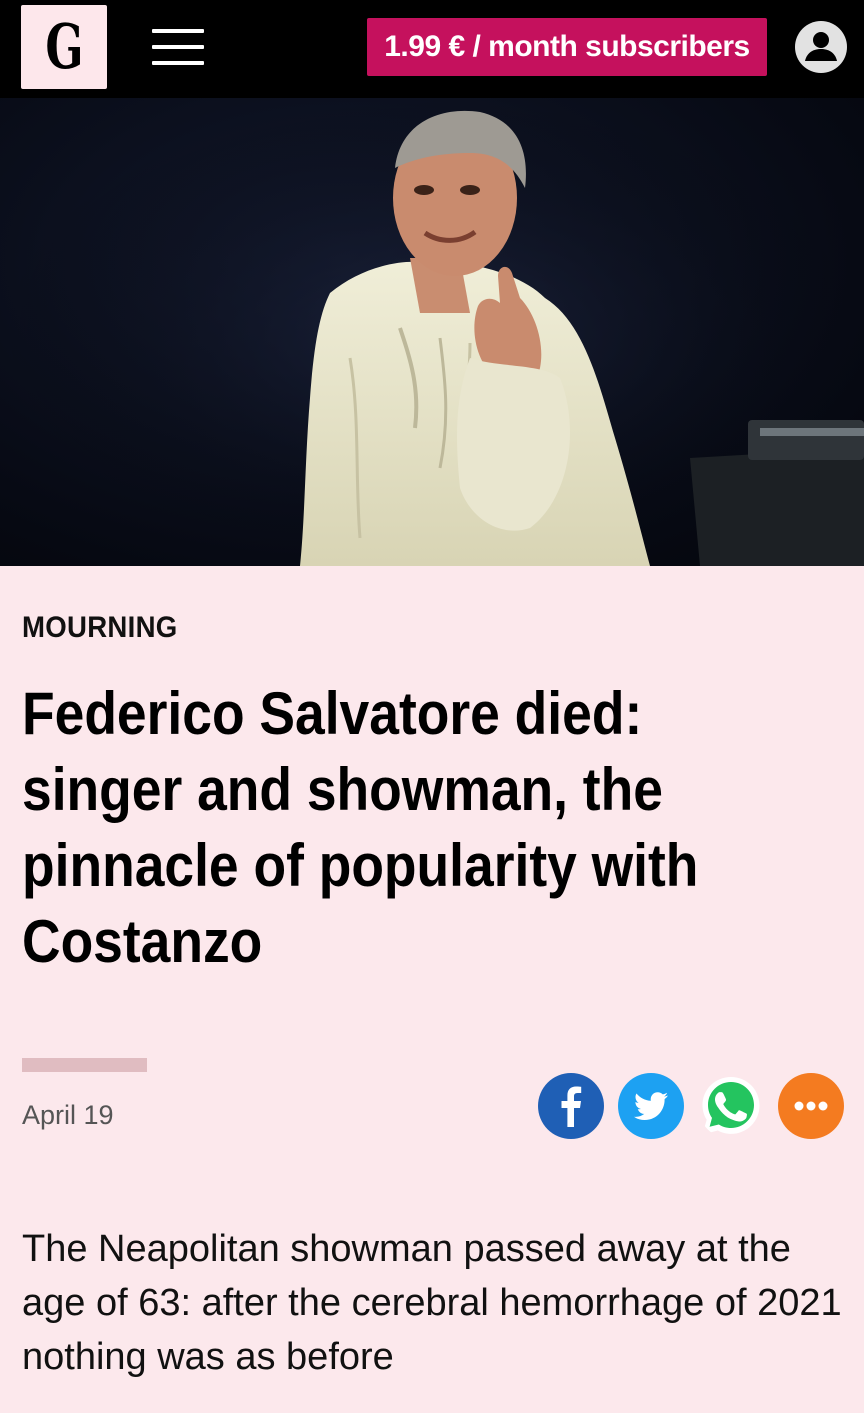  What do you see at coordinates (178, 47) in the screenshot?
I see `hamburger-menu-icon` at bounding box center [178, 47].